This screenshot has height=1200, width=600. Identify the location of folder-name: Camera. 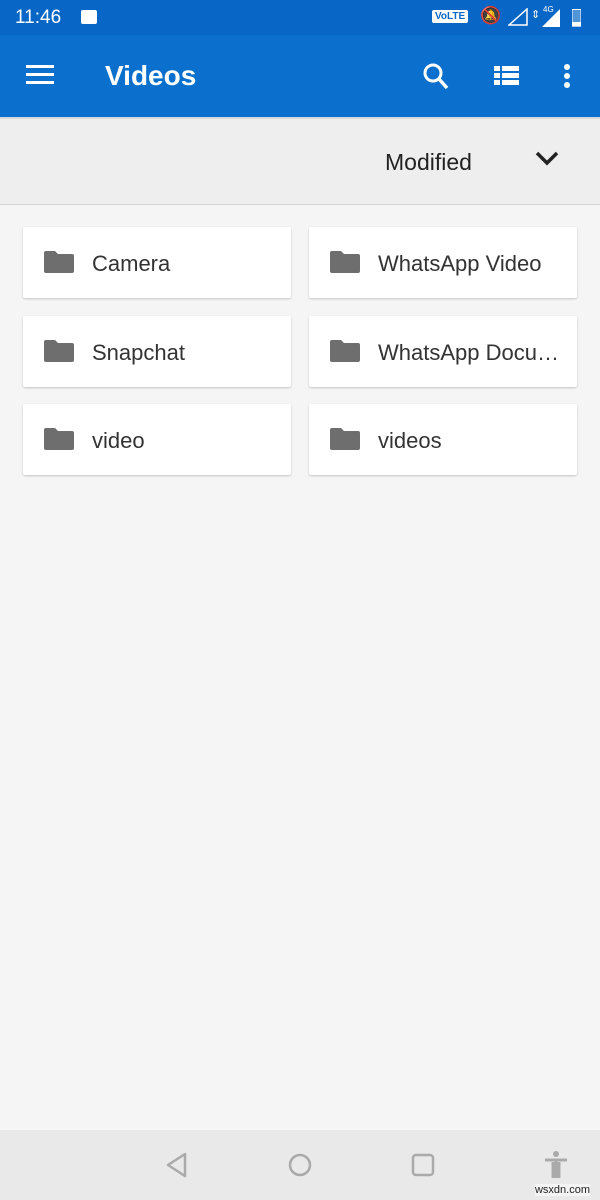
(131, 263).